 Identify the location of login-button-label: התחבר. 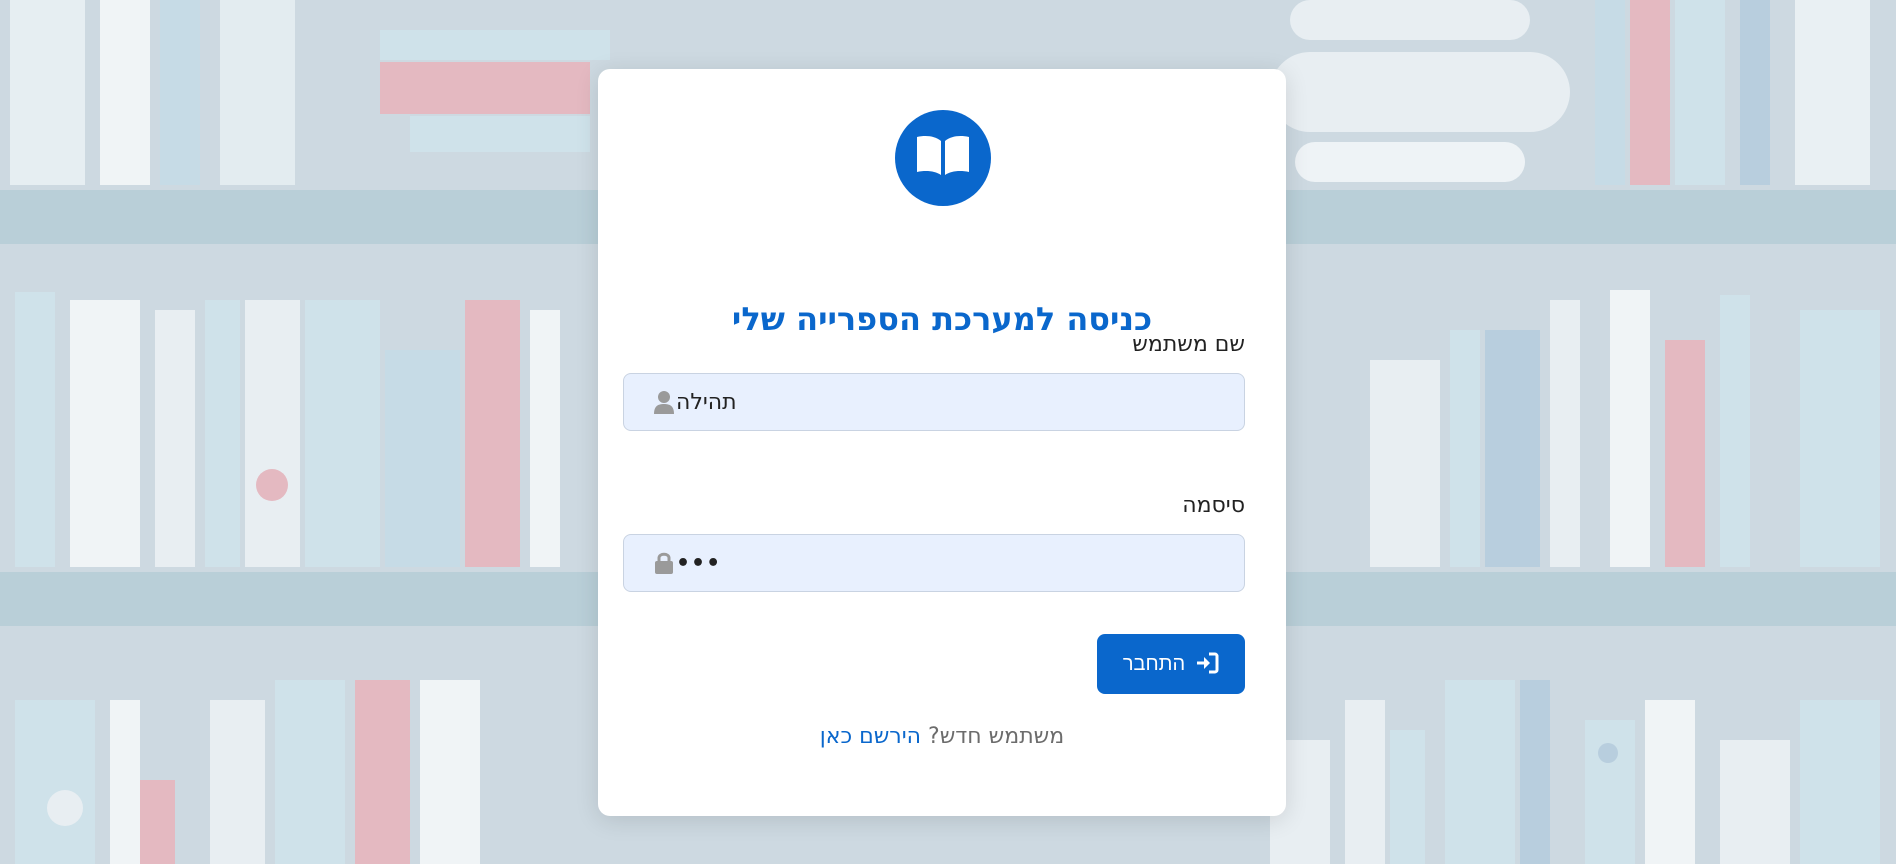
(1154, 663).